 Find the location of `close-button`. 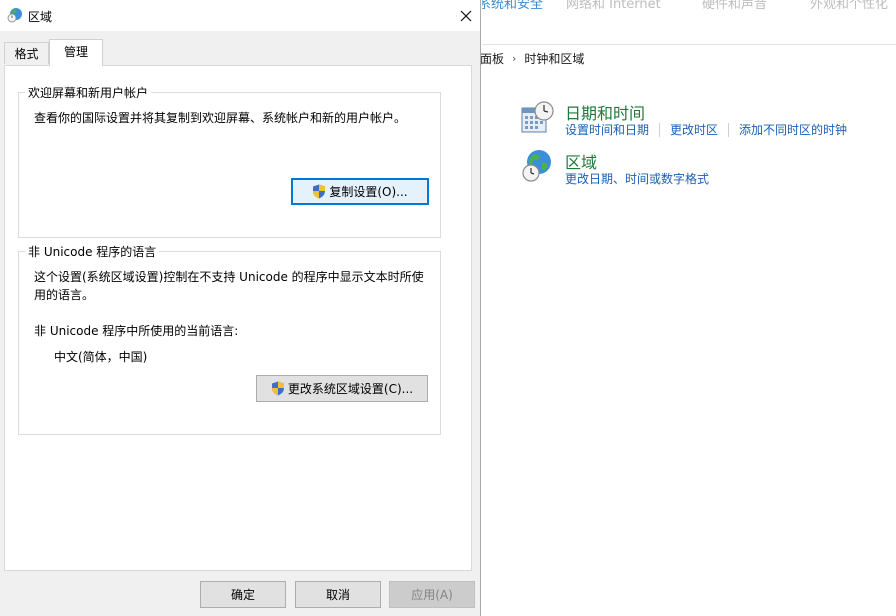

close-button is located at coordinates (466, 16).